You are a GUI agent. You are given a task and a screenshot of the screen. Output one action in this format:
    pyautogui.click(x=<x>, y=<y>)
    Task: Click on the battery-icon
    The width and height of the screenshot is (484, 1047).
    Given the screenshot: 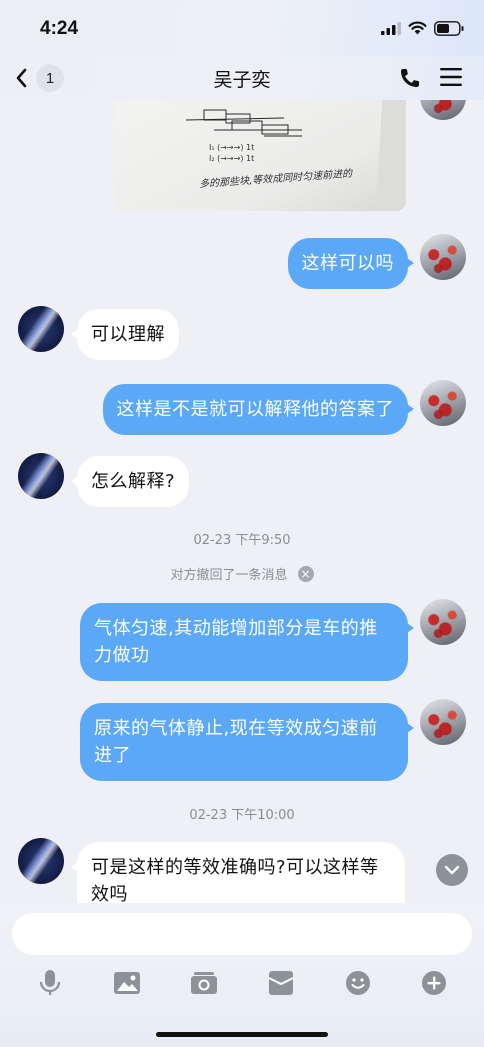 What is the action you would take?
    pyautogui.click(x=449, y=28)
    